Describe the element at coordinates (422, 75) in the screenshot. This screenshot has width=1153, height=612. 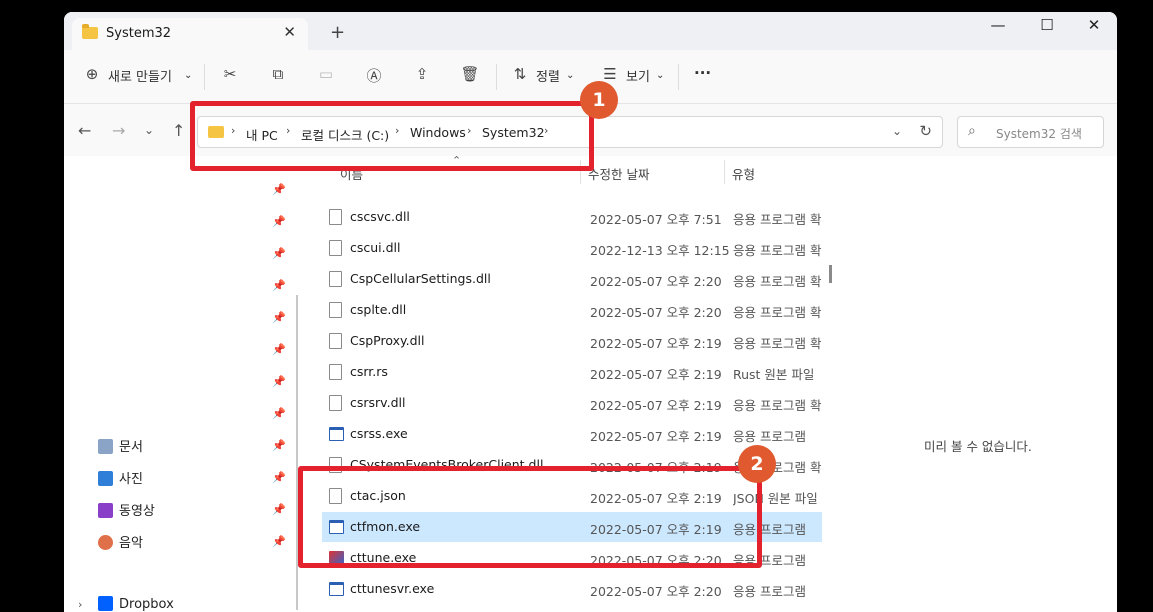
I see `share-icon: ⇪` at that location.